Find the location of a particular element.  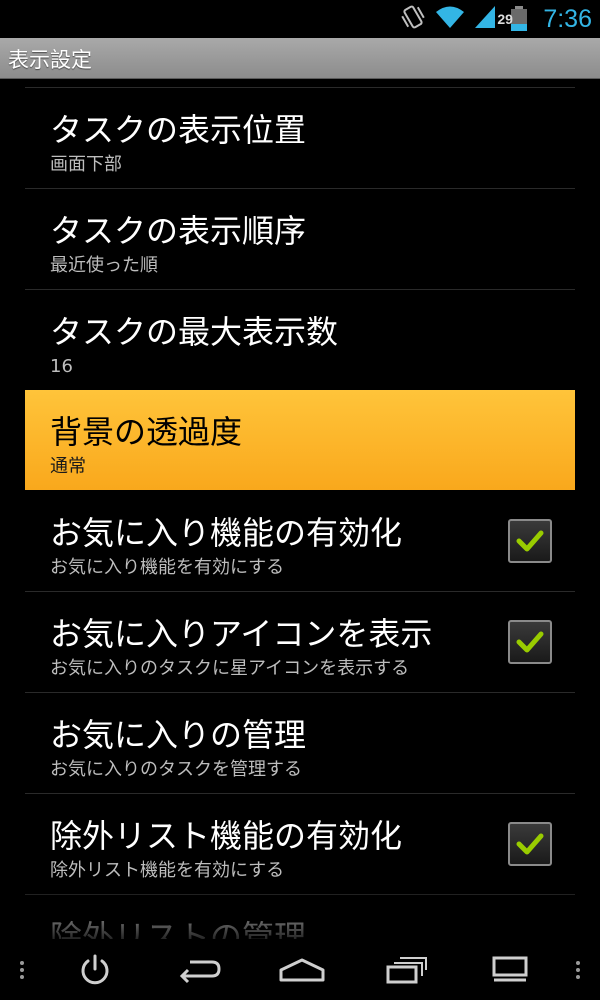

status-icons: 29 7:36 is located at coordinates (495, 19).